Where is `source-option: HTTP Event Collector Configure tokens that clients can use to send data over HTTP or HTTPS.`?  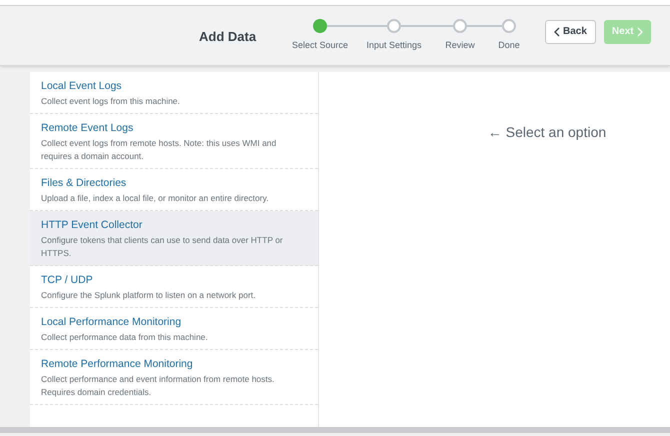 source-option: HTTP Event Collector Configure tokens that clients can use to send data over HTTP or HTTPS. is located at coordinates (174, 238).